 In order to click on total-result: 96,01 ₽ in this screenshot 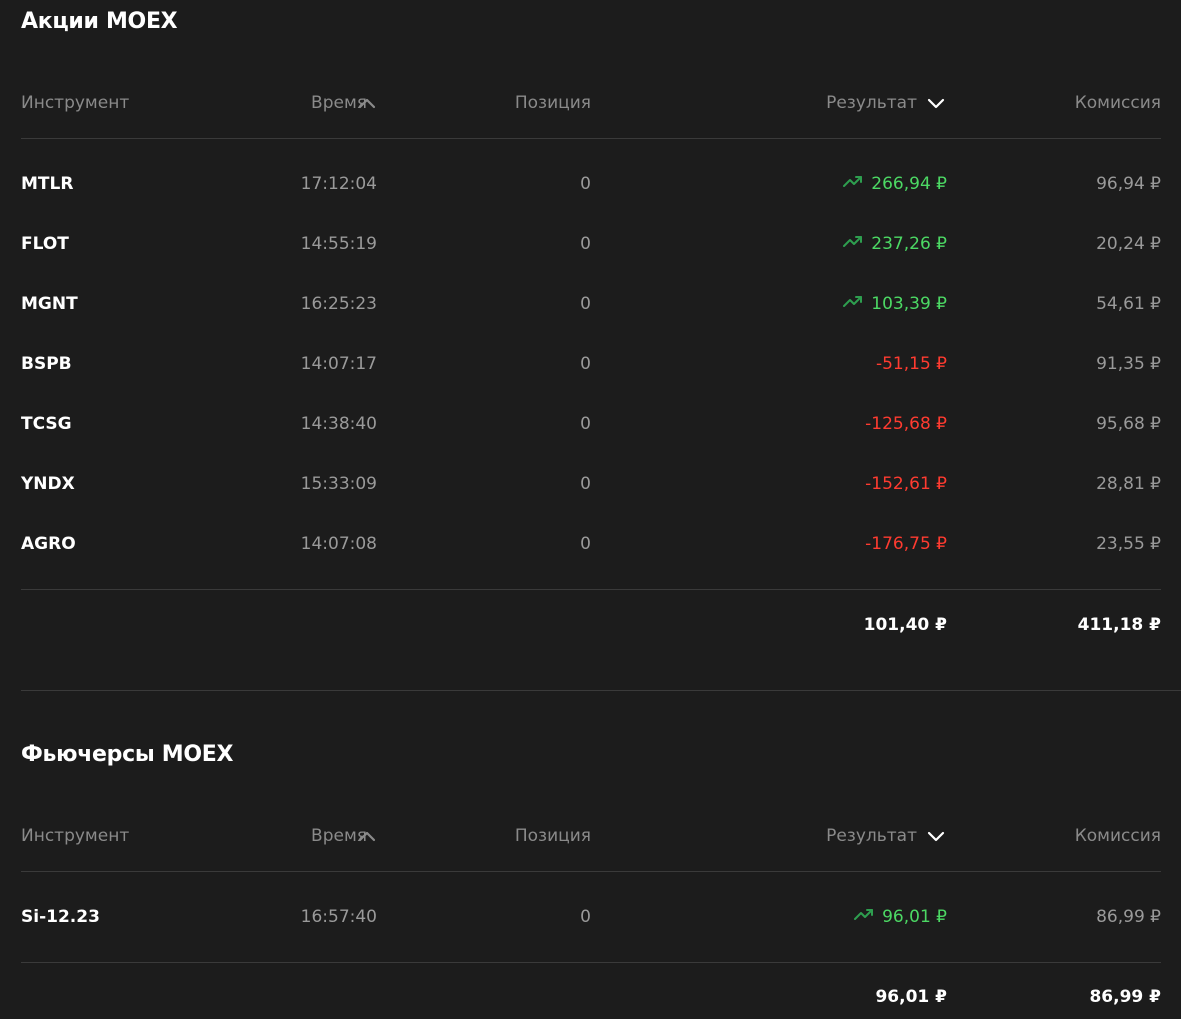, I will do `click(911, 997)`.